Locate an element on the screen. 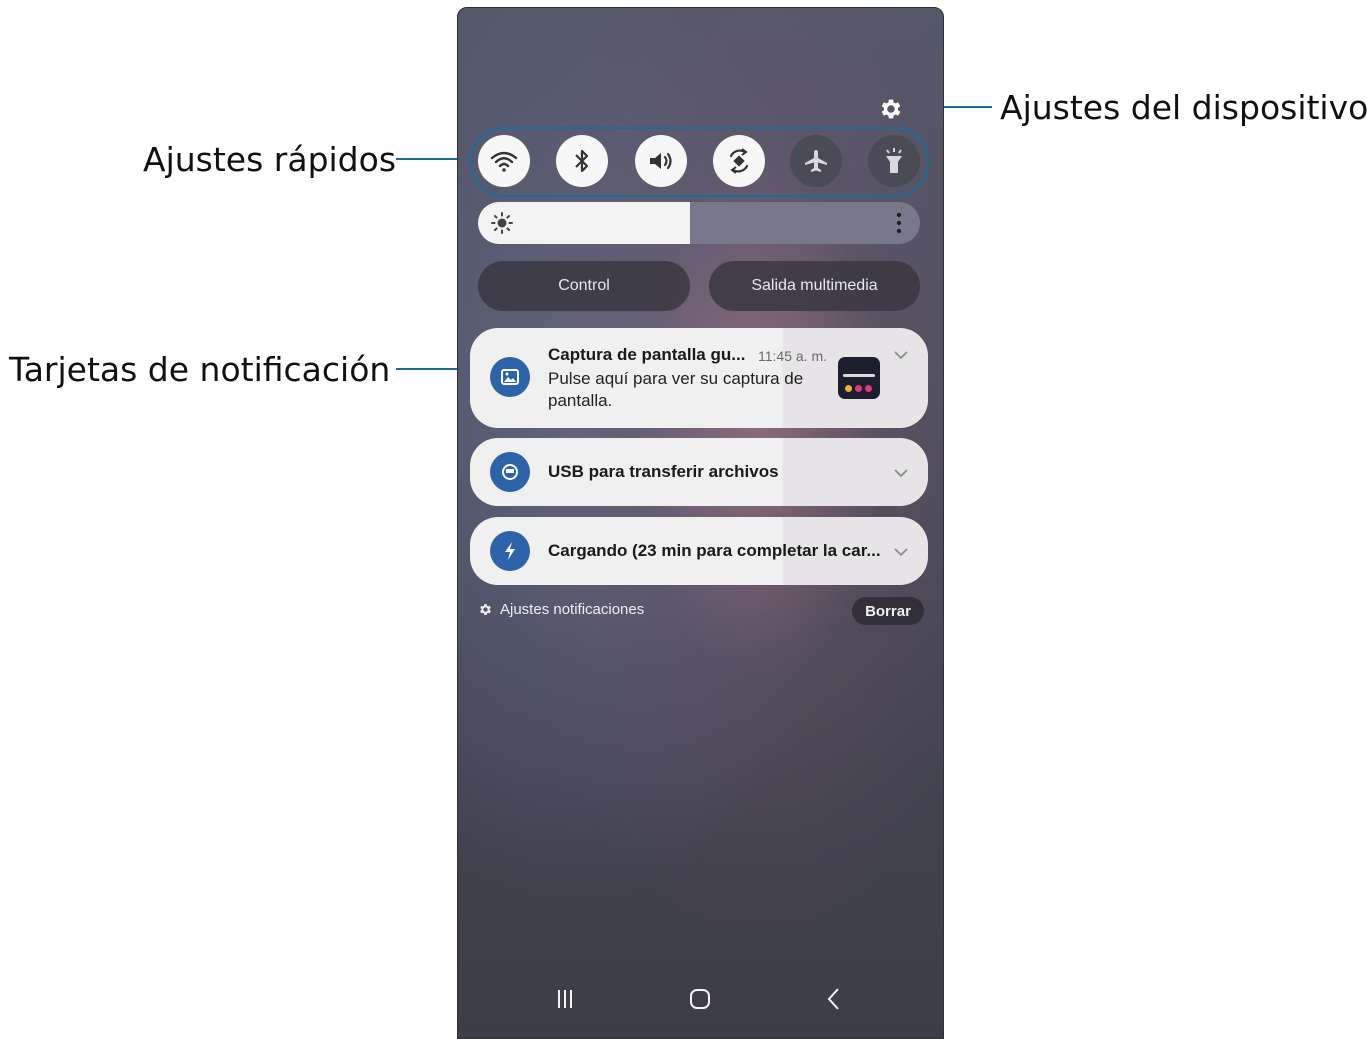 This screenshot has width=1367, height=1039. charging-icon is located at coordinates (510, 551).